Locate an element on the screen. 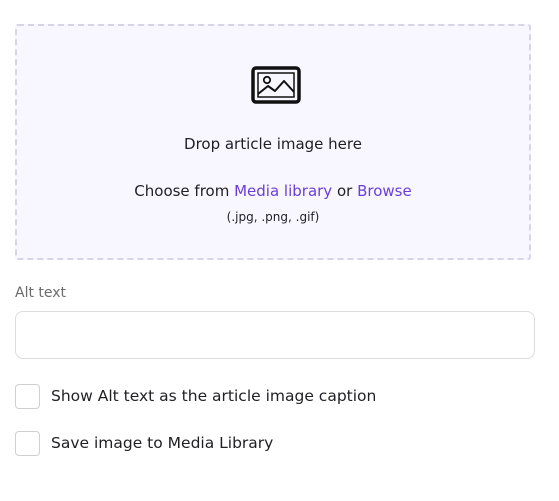  choose-prefix: Choose from is located at coordinates (184, 191).